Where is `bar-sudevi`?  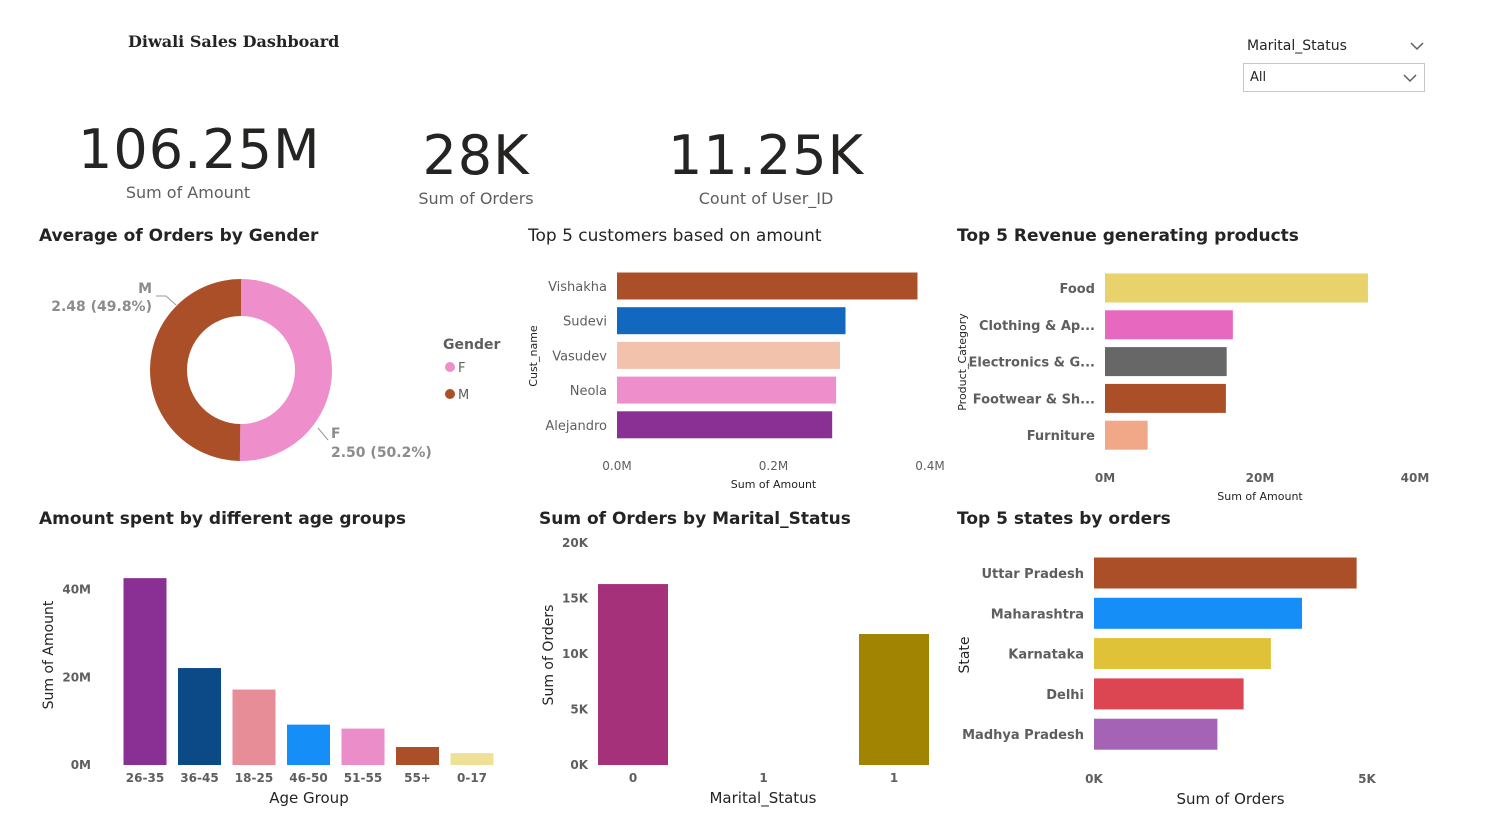
bar-sudevi is located at coordinates (731, 321).